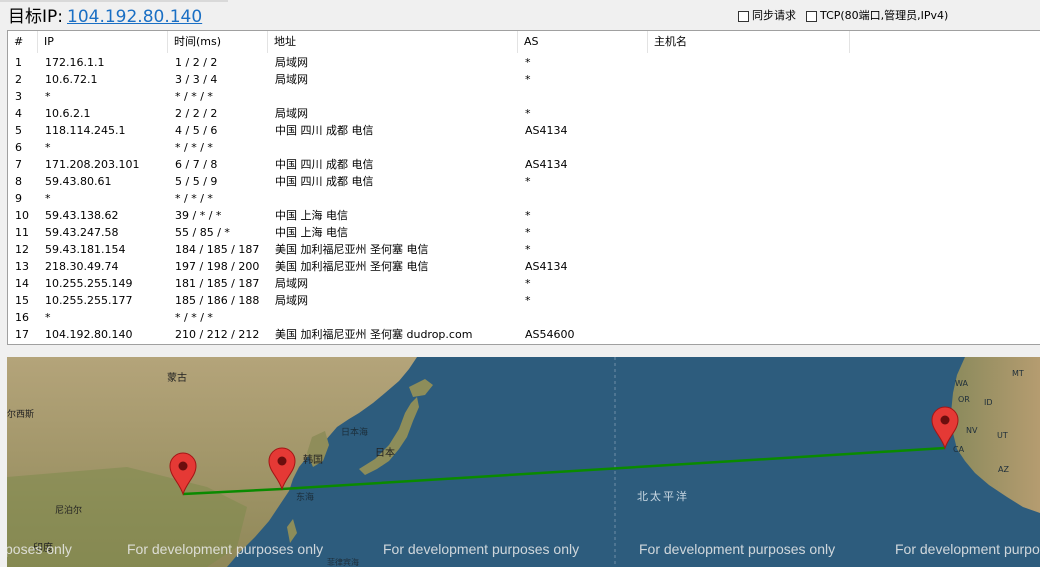 The image size is (1040, 567). I want to click on hop-ip: 10.255.255.149, so click(89, 283).